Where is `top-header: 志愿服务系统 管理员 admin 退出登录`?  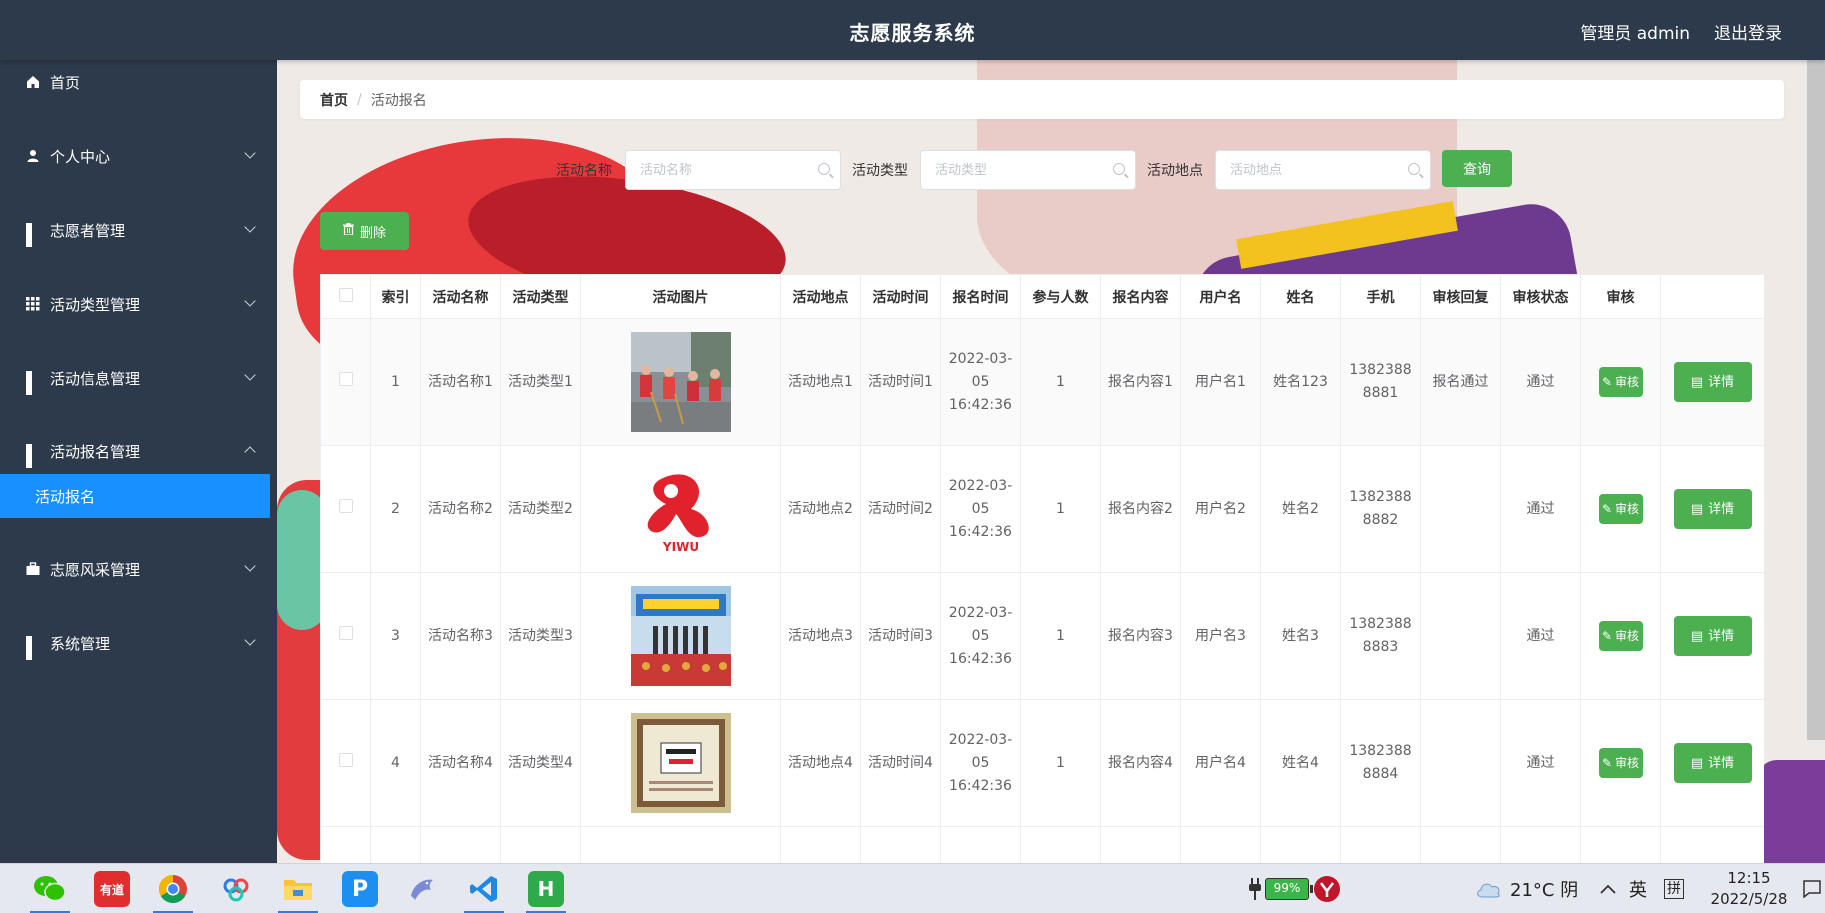
top-header: 志愿服务系统 管理员 admin 退出登录 is located at coordinates (912, 30).